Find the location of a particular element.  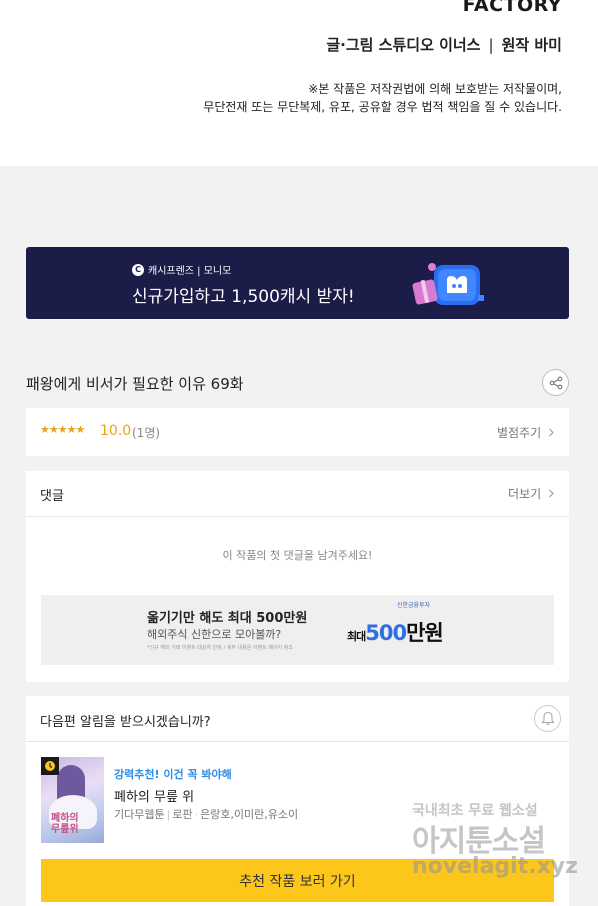

episode-title-row: 패왕에게 비서가 필요한 이유 69화 is located at coordinates (297, 383).